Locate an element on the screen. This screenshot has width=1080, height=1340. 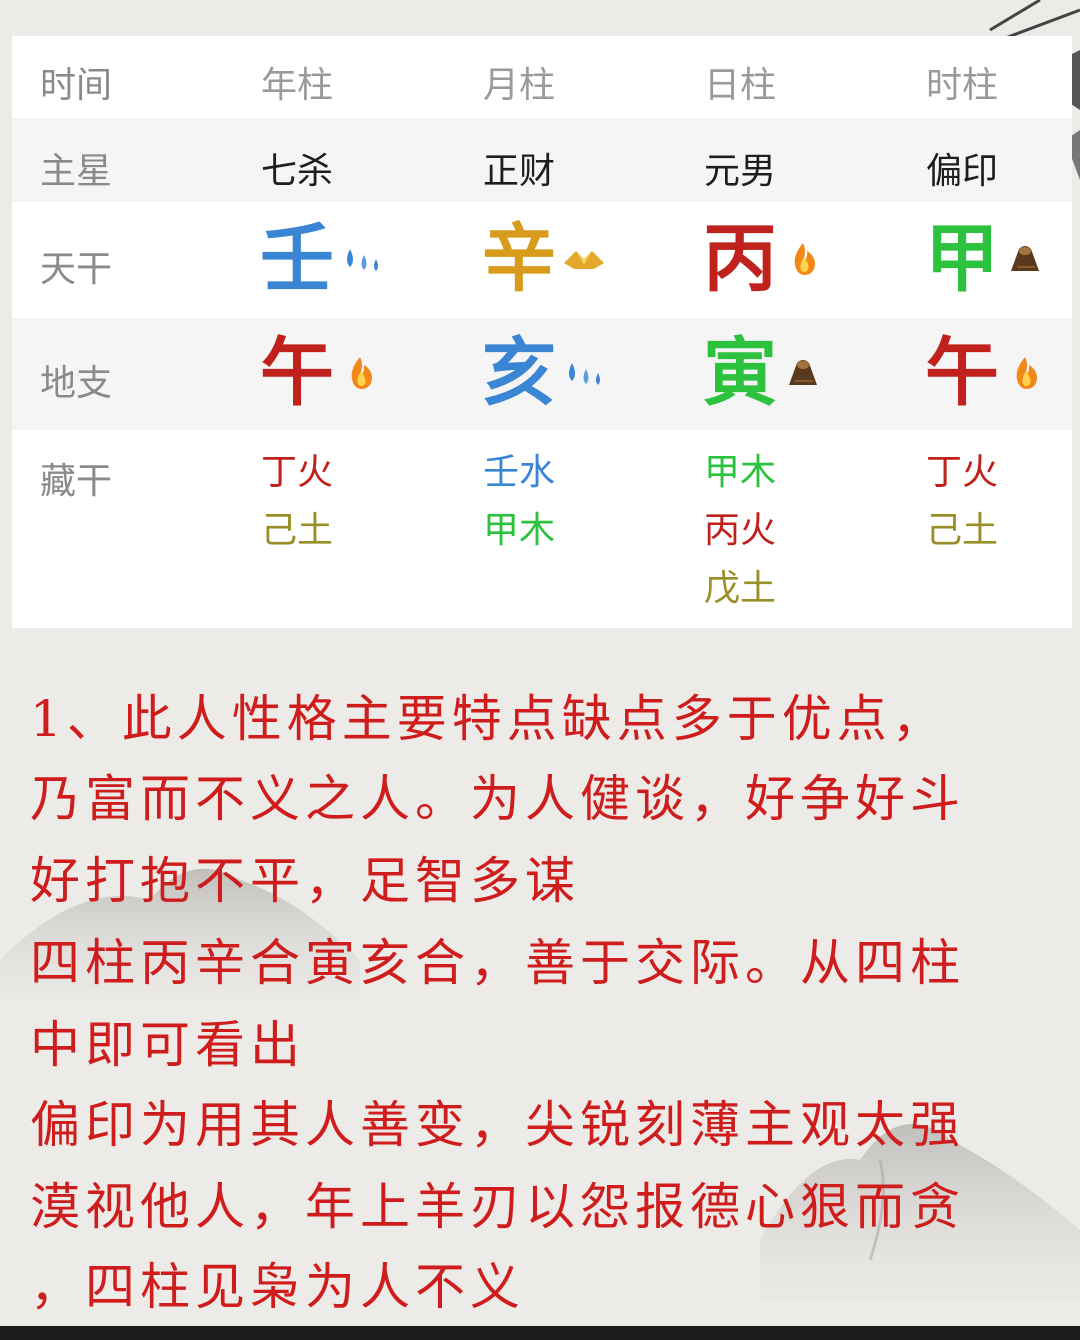
hidden-stem: 壬水 is located at coordinates (518, 472).